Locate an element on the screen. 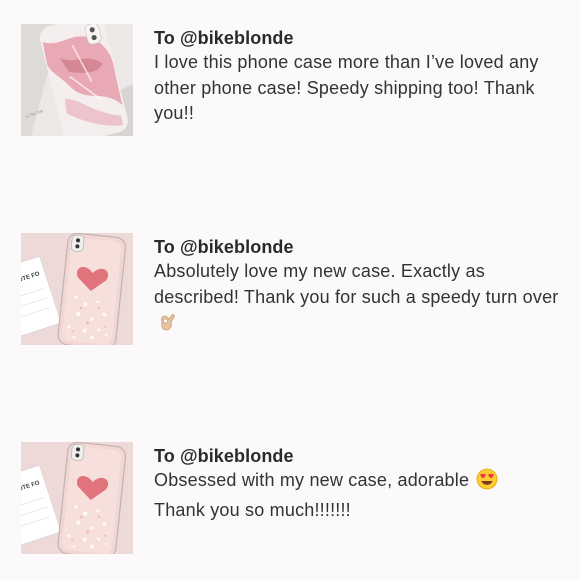  pink-marble-phone-case-image: to The Unk is located at coordinates (77, 80).